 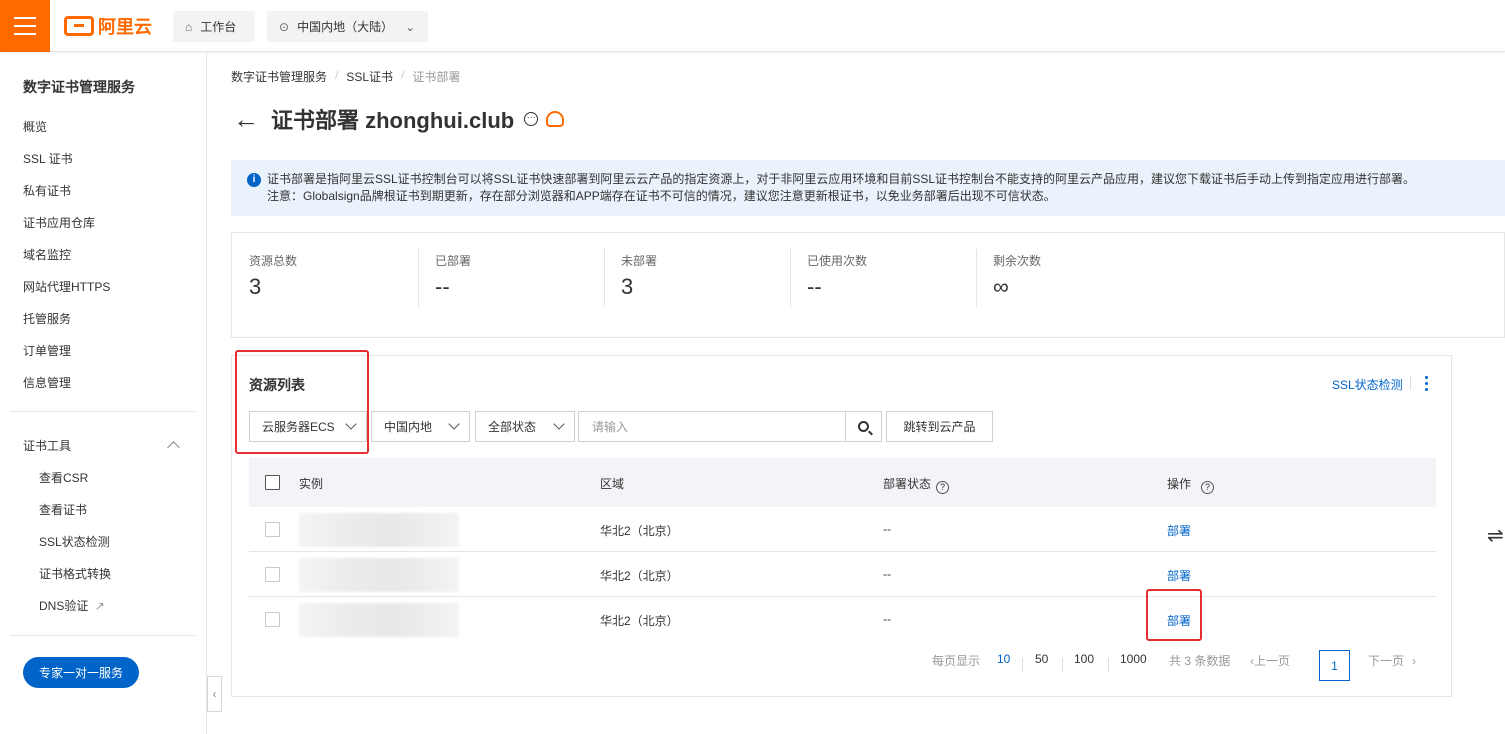 I want to click on chevron-up-icon, so click(x=173, y=447).